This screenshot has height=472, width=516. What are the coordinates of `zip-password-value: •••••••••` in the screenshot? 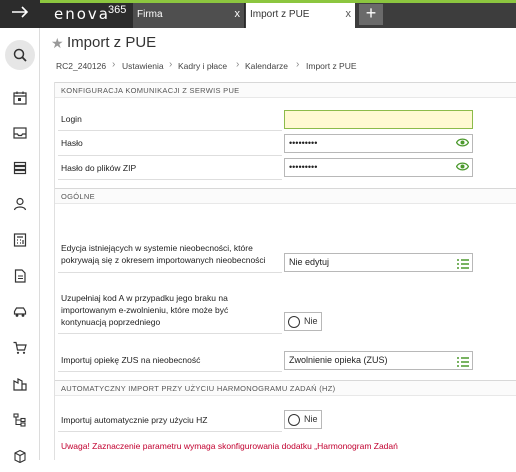 It's located at (303, 167).